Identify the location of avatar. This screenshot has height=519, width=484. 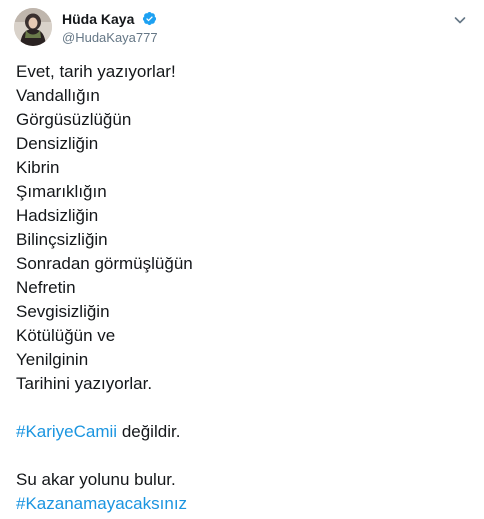
(33, 27).